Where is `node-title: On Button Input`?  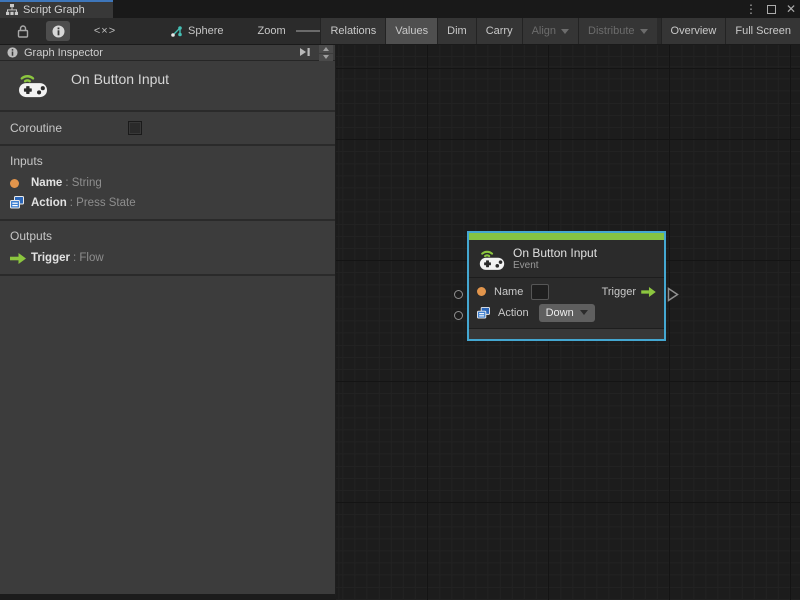 node-title: On Button Input is located at coordinates (555, 252).